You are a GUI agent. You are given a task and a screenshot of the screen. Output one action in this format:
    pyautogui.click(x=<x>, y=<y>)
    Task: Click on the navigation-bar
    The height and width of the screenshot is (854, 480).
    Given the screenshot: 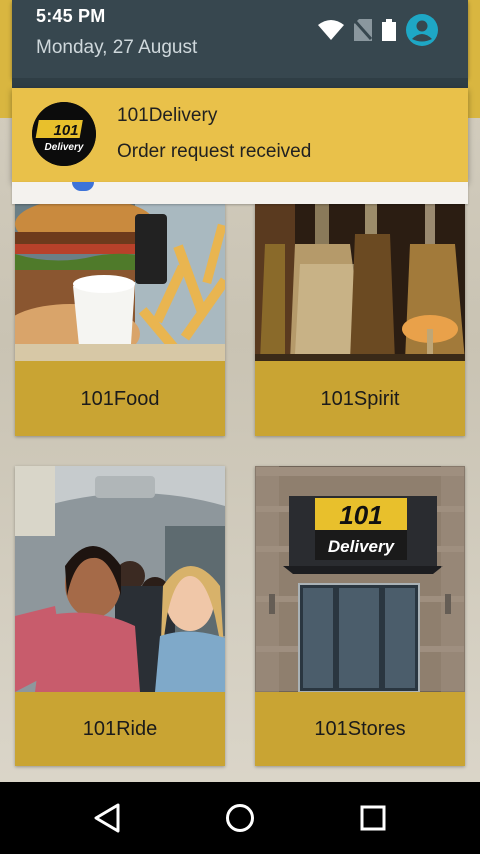 What is the action you would take?
    pyautogui.click(x=240, y=818)
    